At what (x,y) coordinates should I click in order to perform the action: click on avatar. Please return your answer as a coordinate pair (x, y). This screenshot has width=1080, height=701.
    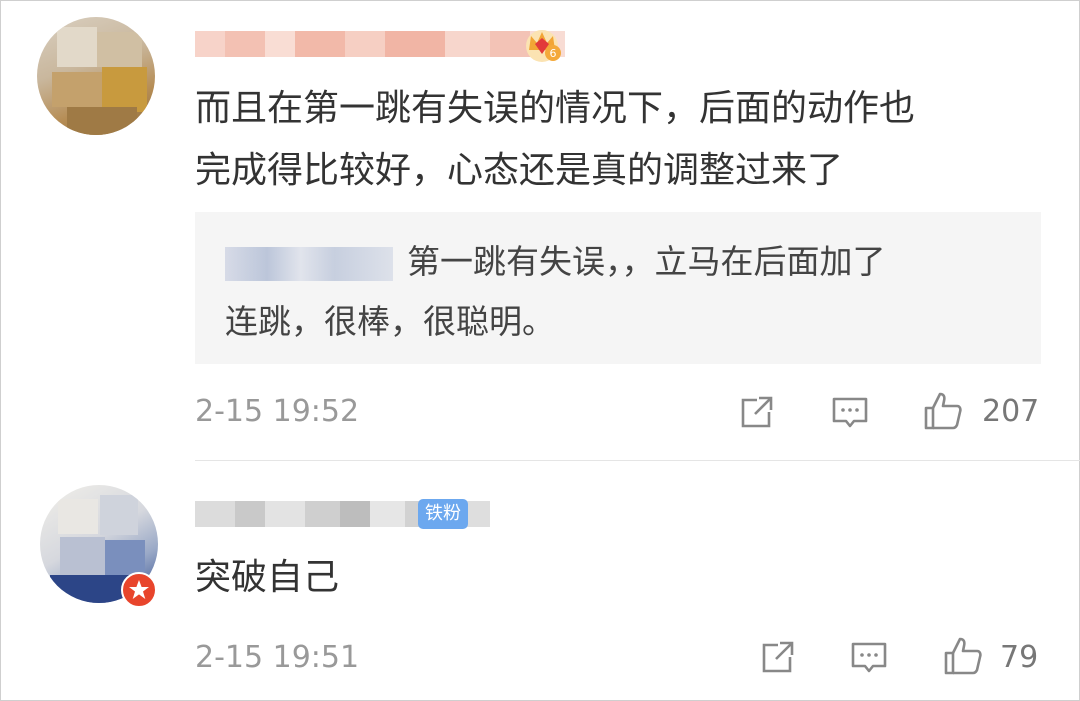
    Looking at the image, I should click on (96, 76).